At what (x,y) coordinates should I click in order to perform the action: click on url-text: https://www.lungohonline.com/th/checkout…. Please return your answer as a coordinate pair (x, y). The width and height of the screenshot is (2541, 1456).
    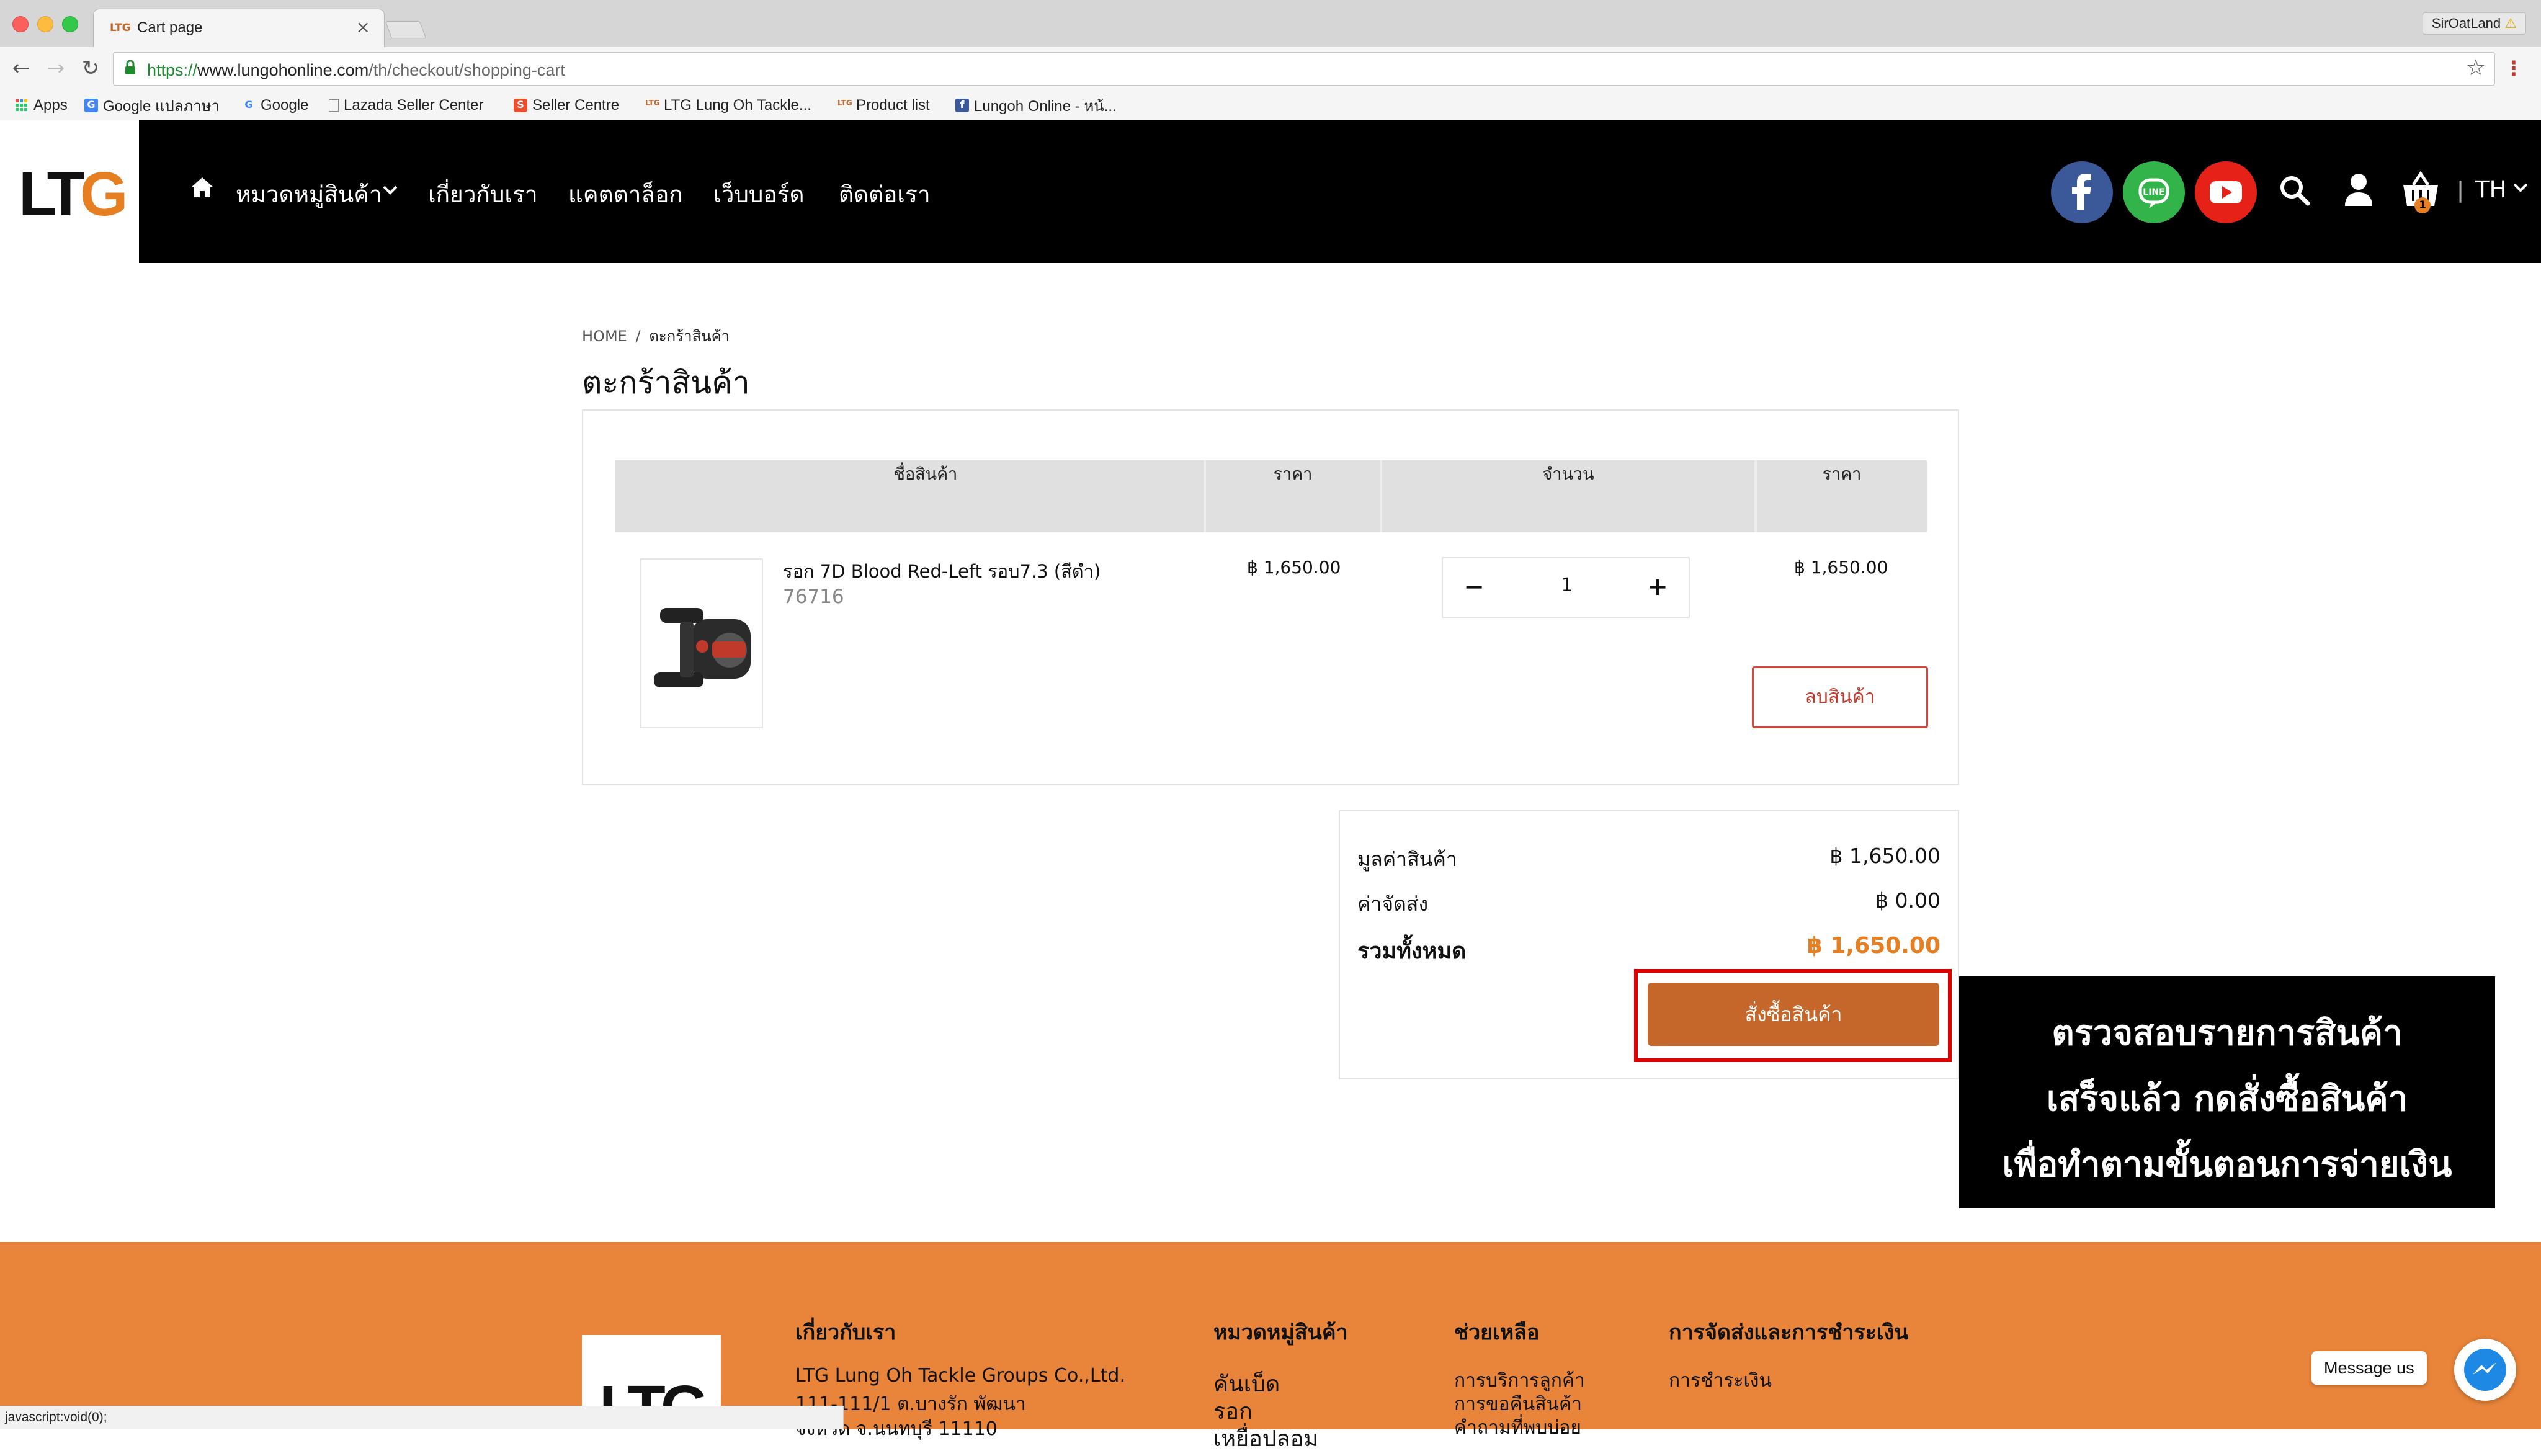
    Looking at the image, I should click on (356, 70).